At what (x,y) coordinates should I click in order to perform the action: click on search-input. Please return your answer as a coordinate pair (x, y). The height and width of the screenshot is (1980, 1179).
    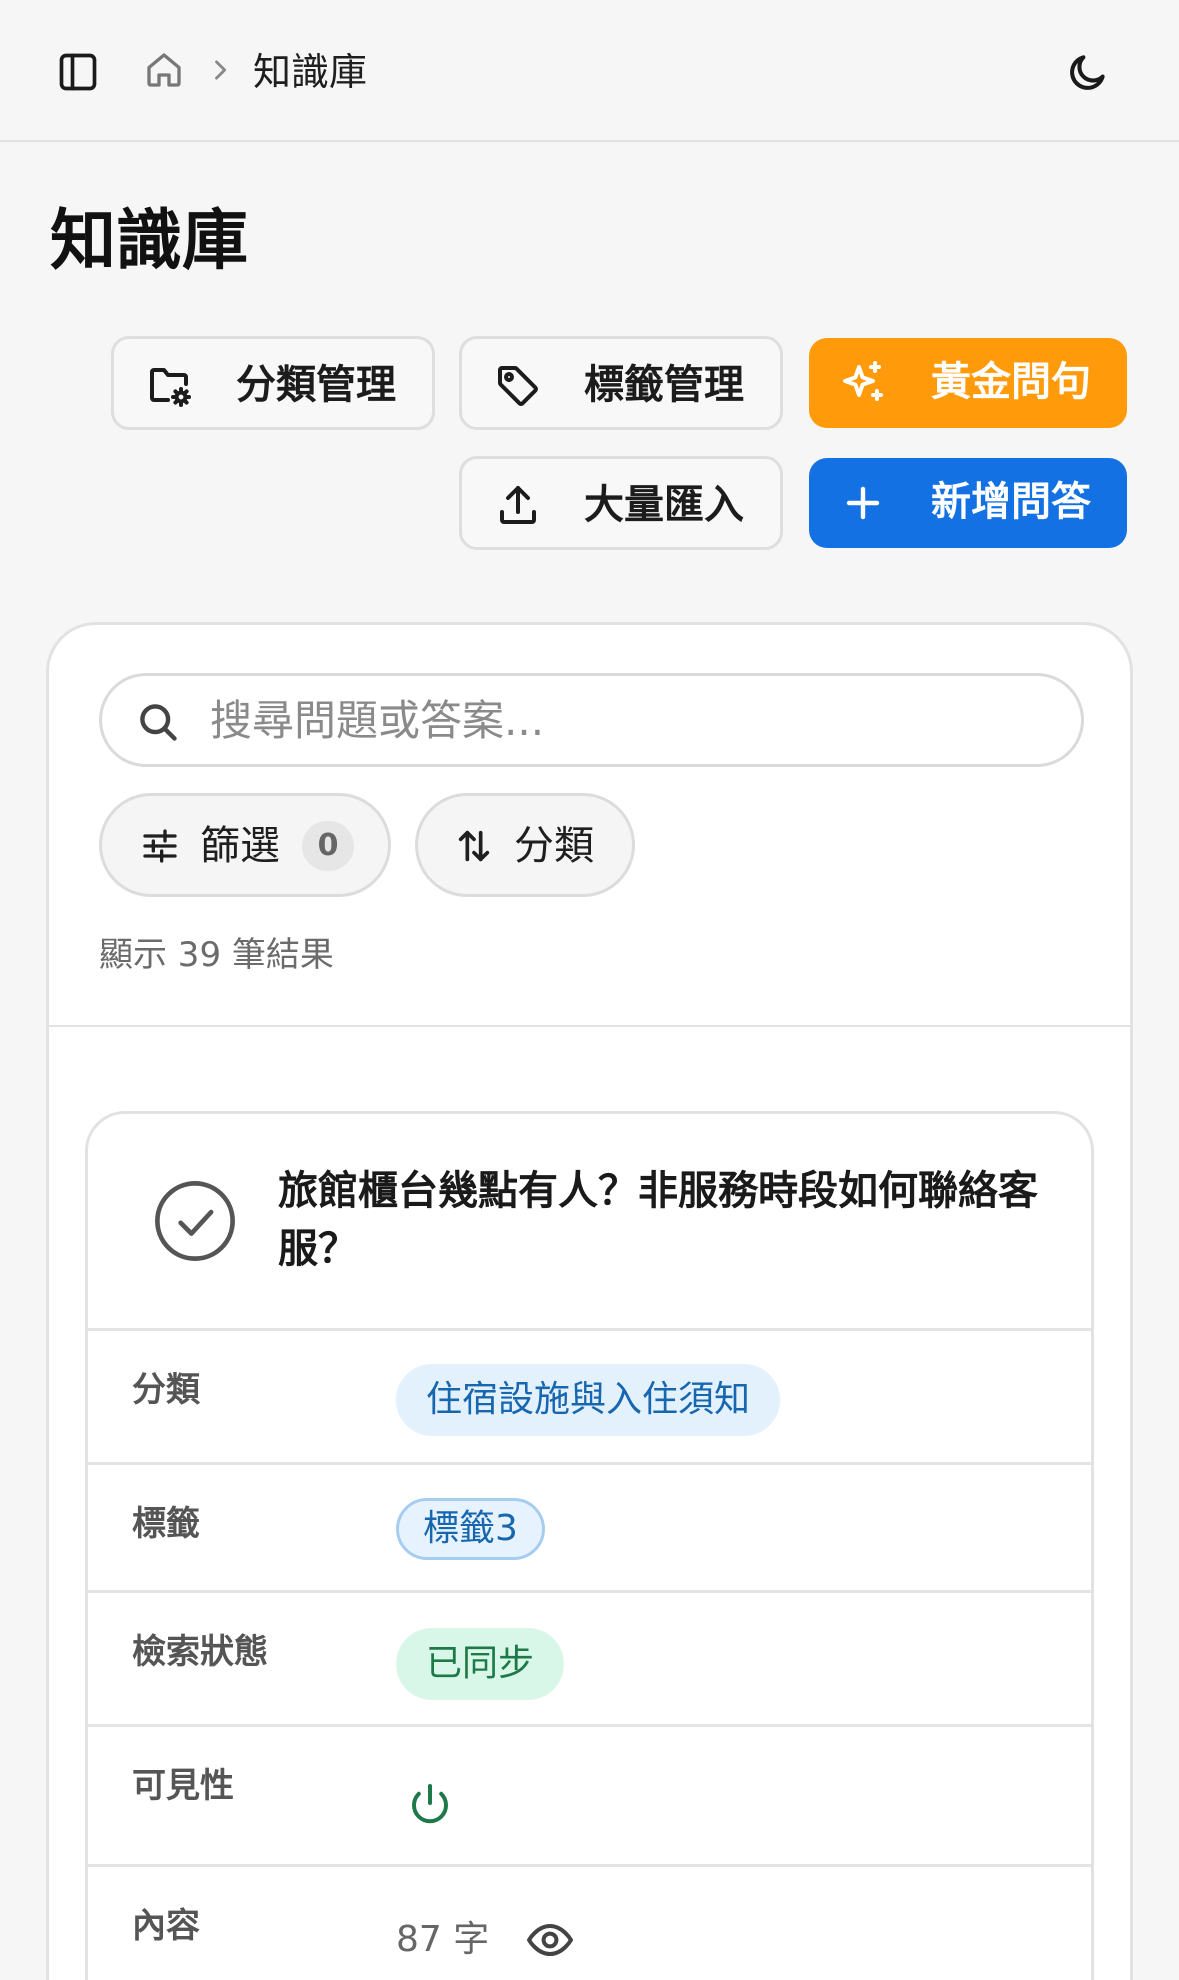
    Looking at the image, I should click on (630, 720).